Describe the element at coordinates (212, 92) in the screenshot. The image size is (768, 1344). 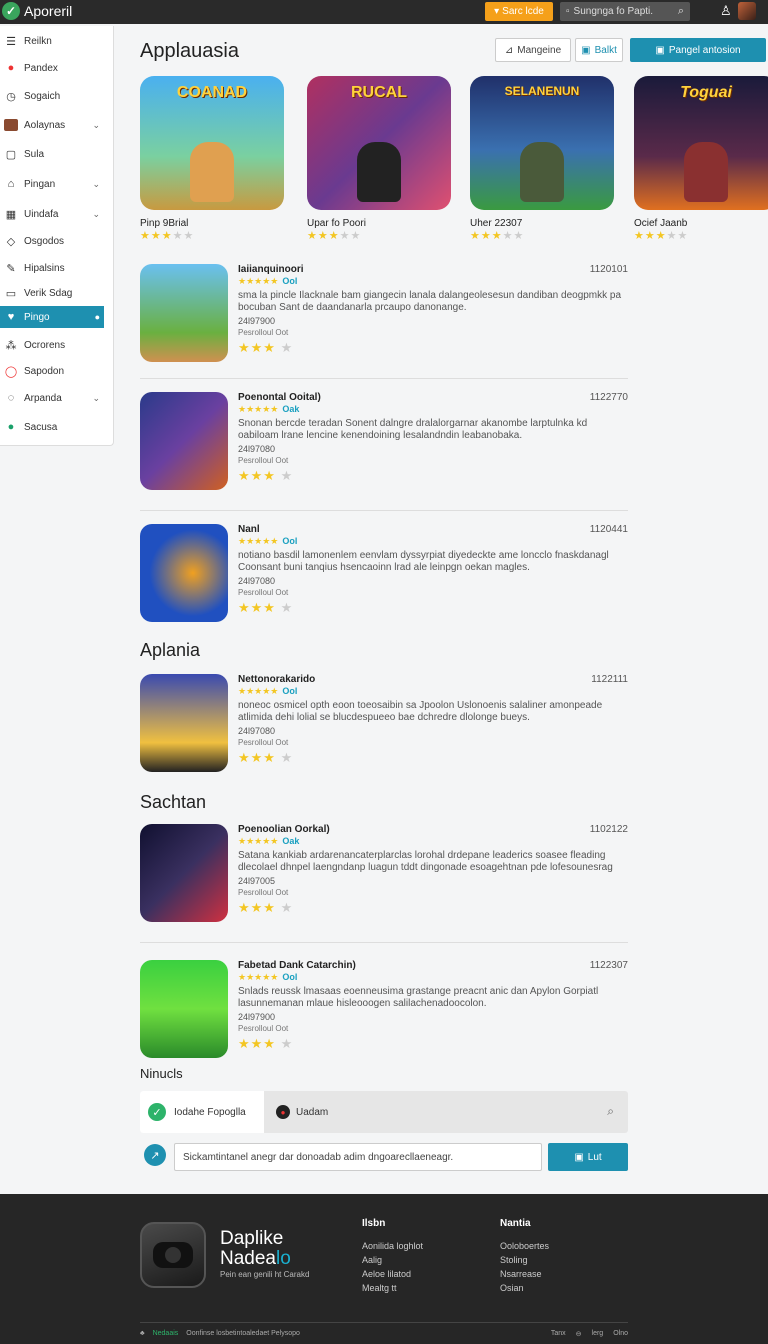
I see `art-title: COANAD` at that location.